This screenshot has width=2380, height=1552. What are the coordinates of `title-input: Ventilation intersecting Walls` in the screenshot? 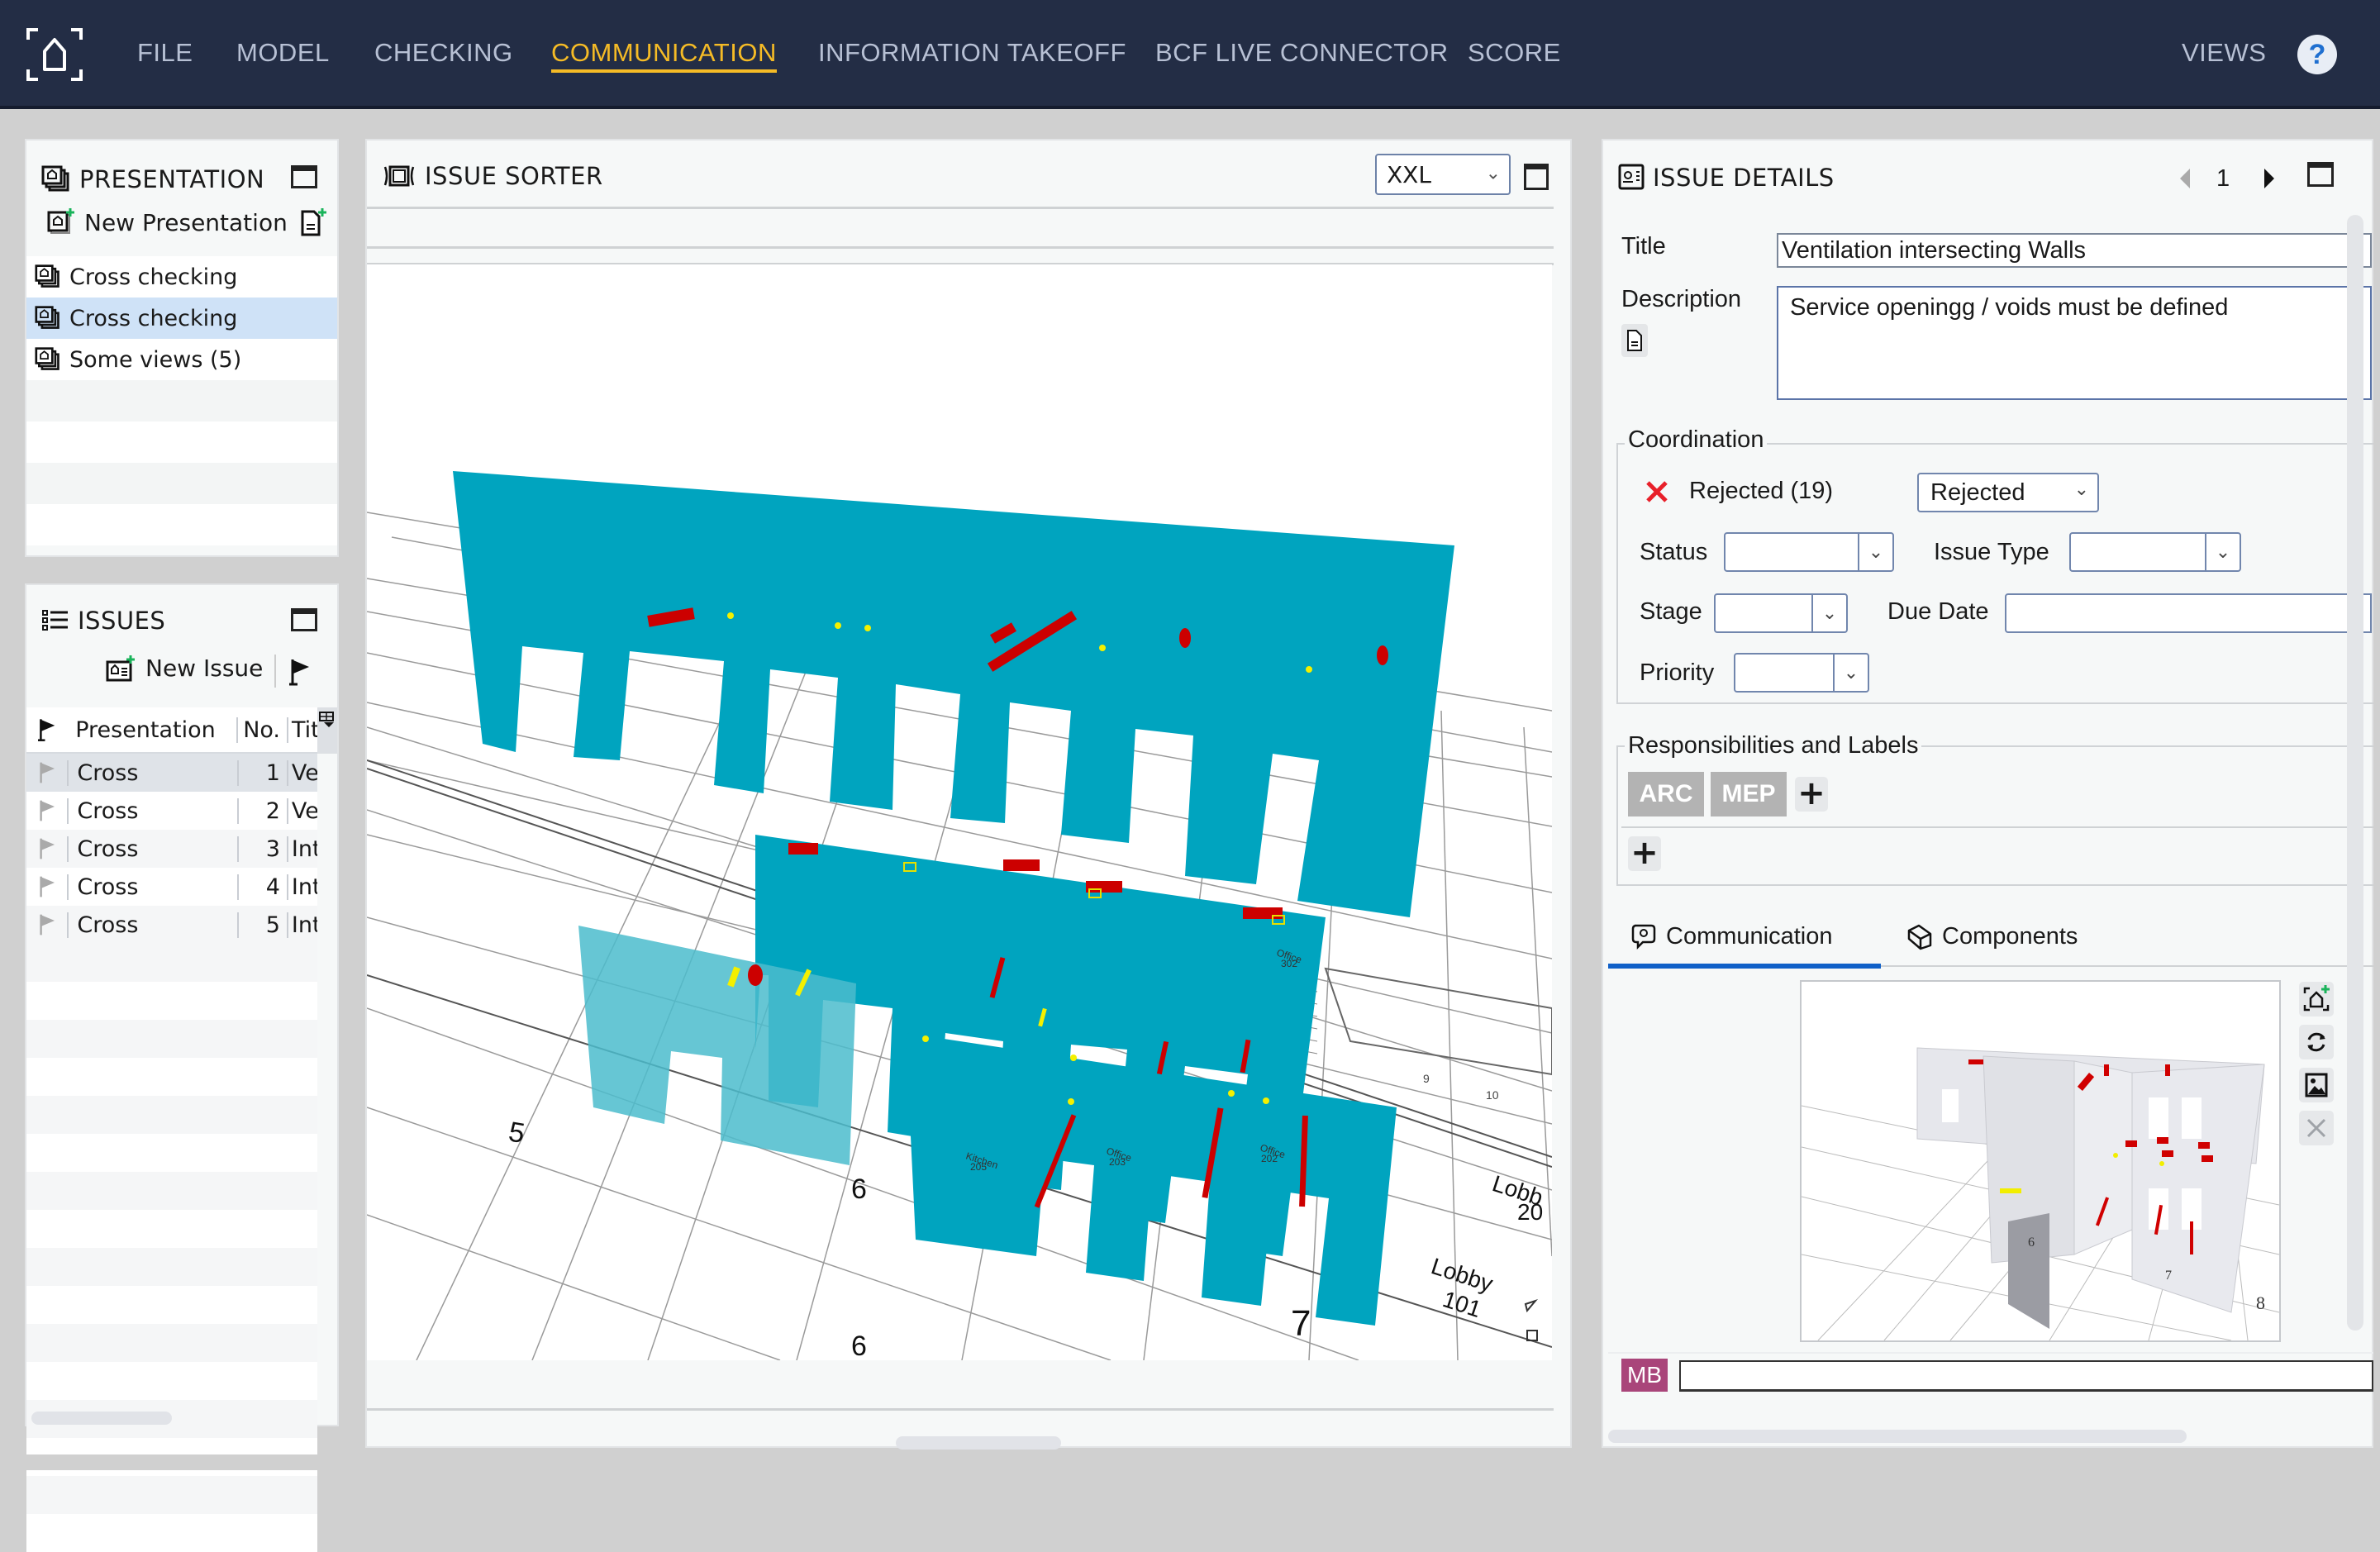 It's located at (2074, 251).